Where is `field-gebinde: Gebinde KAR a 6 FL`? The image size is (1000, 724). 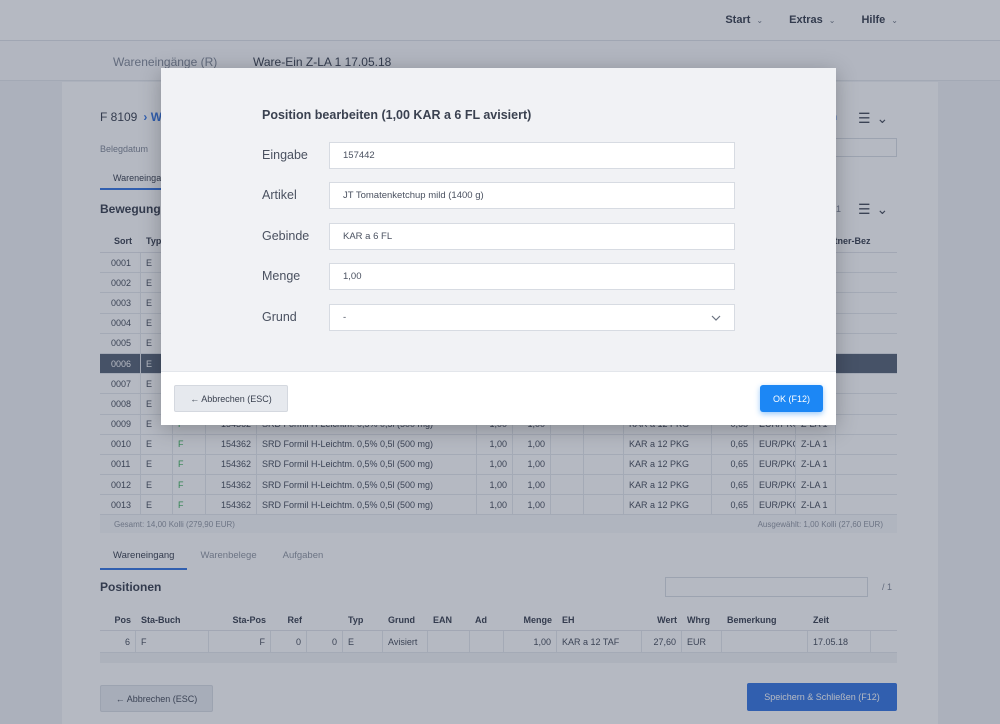 field-gebinde: Gebinde KAR a 6 FL is located at coordinates (498, 236).